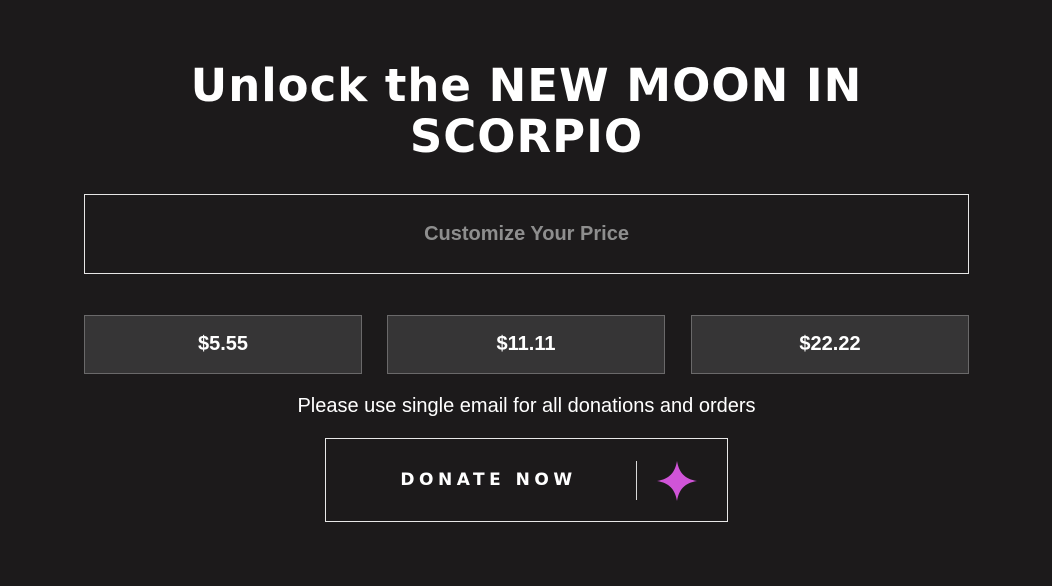 The width and height of the screenshot is (1052, 586). Describe the element at coordinates (636, 480) in the screenshot. I see `donate-divider` at that location.